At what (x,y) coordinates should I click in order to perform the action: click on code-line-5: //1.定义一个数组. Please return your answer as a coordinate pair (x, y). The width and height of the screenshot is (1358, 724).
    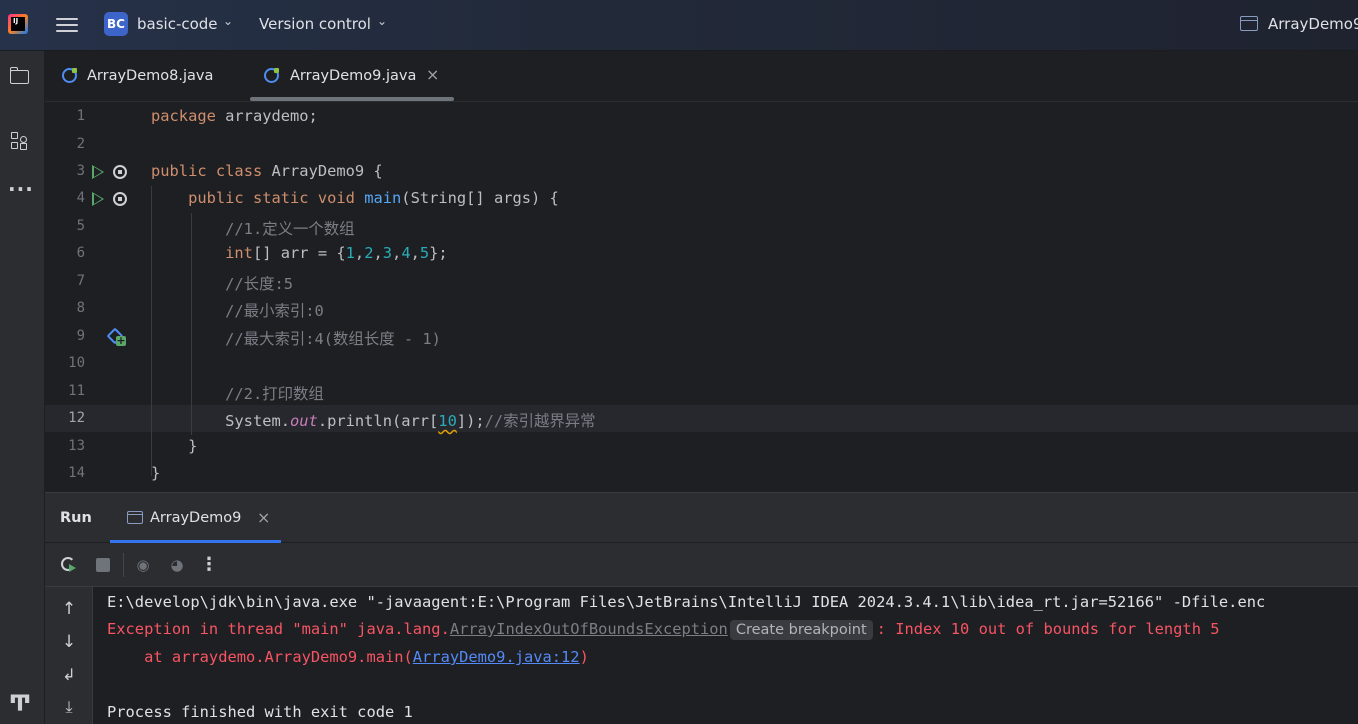
    Looking at the image, I should click on (290, 229).